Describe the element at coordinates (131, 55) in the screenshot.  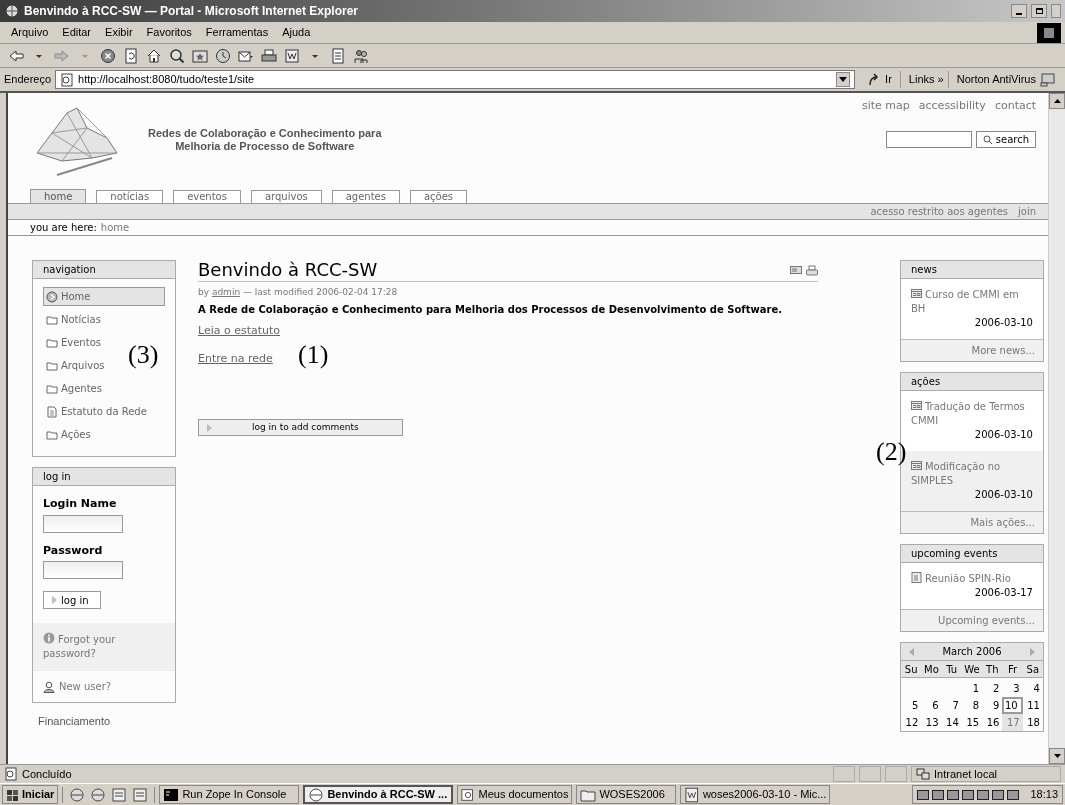
I see `refresh-icon` at that location.